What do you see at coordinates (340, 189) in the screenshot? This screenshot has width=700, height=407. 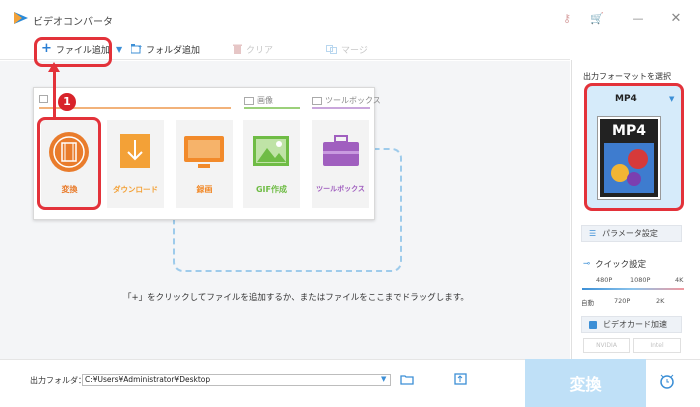 I see `toolbox-tile-label: ツールボックス` at bounding box center [340, 189].